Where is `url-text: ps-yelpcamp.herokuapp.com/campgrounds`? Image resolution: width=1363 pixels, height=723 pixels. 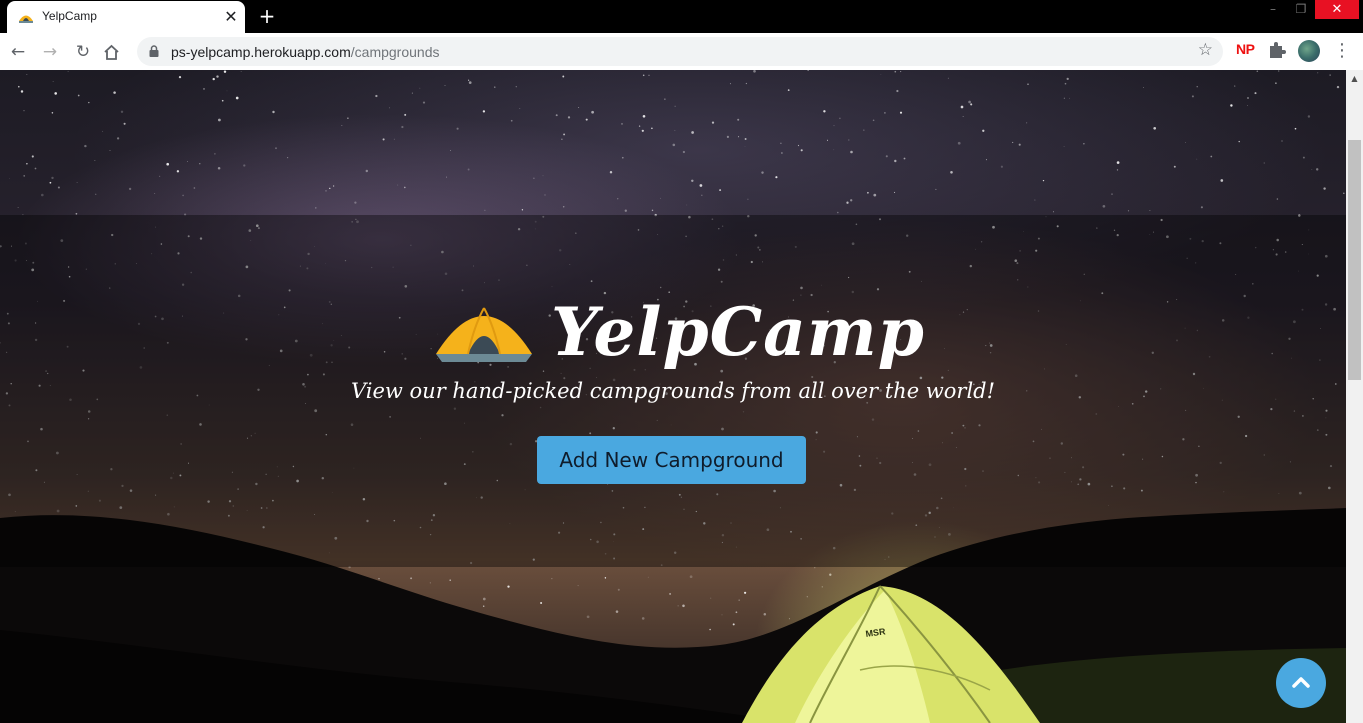
url-text: ps-yelpcamp.herokuapp.com/campgrounds is located at coordinates (305, 52).